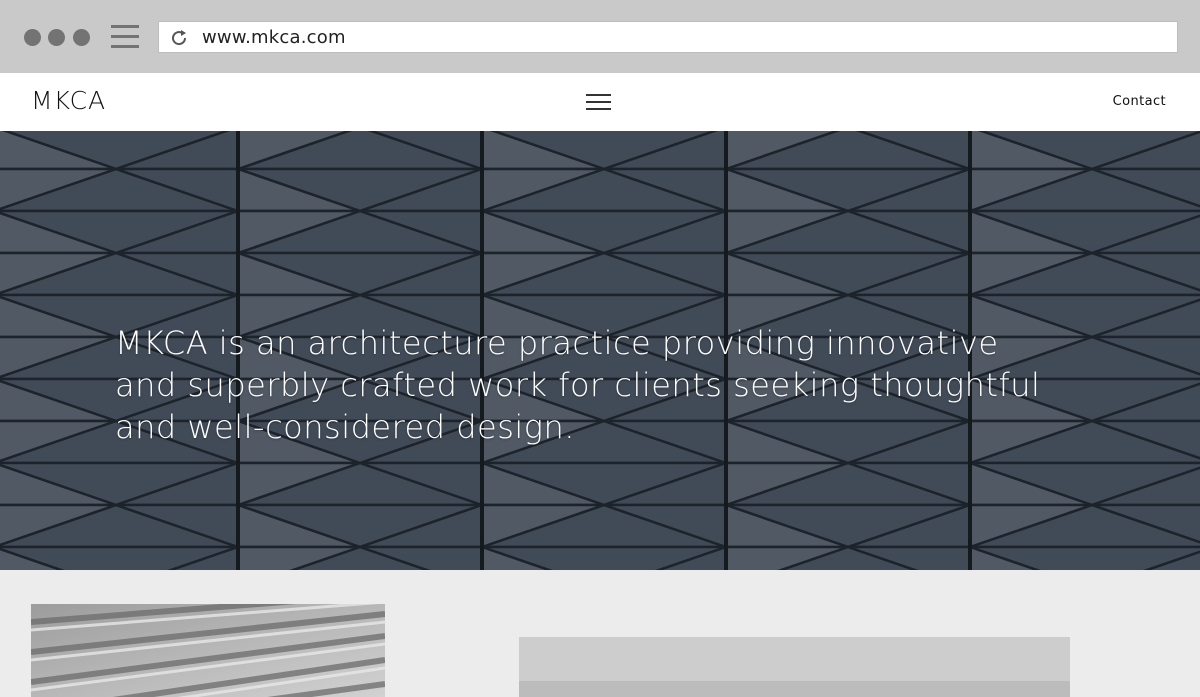 The image size is (1200, 697). What do you see at coordinates (274, 37) in the screenshot?
I see `url-text: www.mkca.com` at bounding box center [274, 37].